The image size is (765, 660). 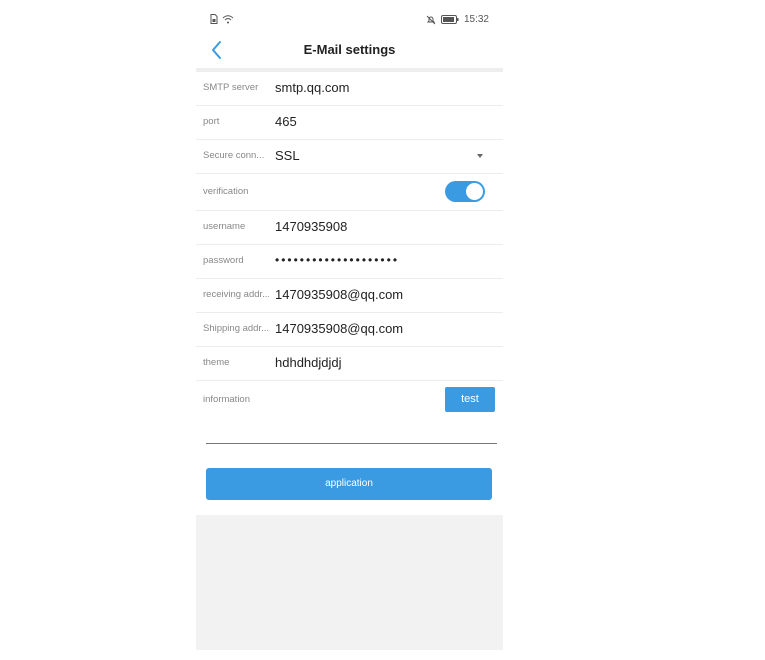 I want to click on verification-label: verification, so click(x=226, y=191).